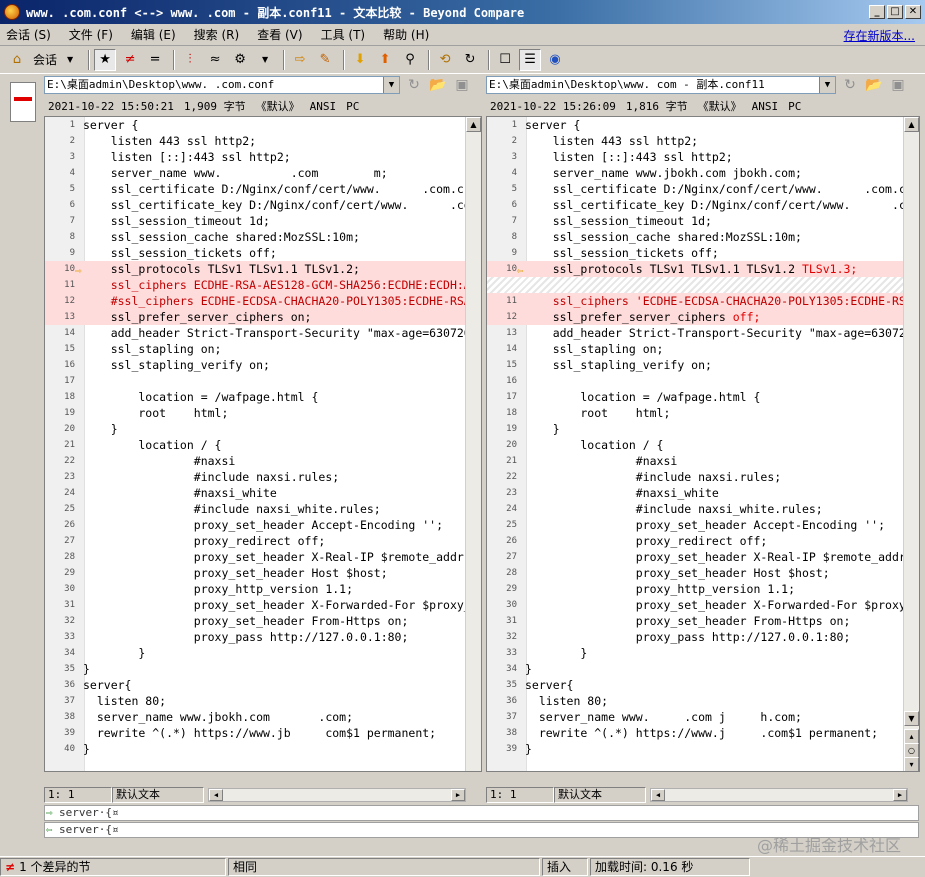 Image resolution: width=925 pixels, height=877 pixels. Describe the element at coordinates (279, 34) in the screenshot. I see `menu-view: 查看 (V)` at that location.